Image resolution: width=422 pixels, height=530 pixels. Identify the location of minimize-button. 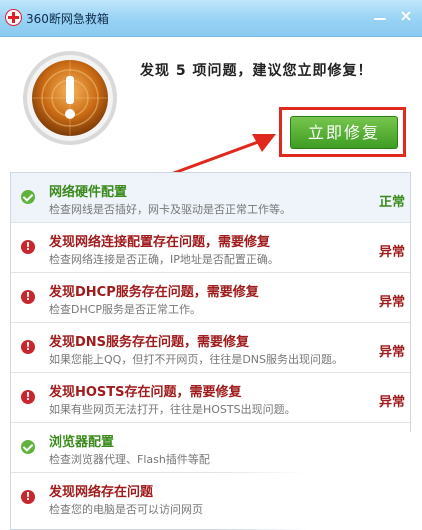
(380, 16).